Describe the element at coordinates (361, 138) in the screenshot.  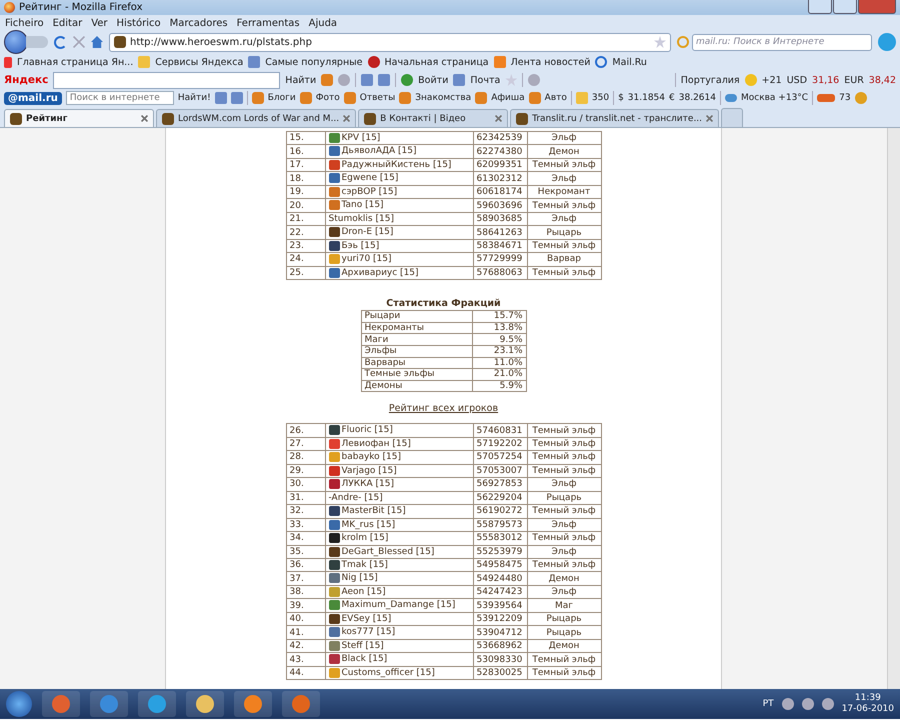
I see `player-link: KPV [15]` at that location.